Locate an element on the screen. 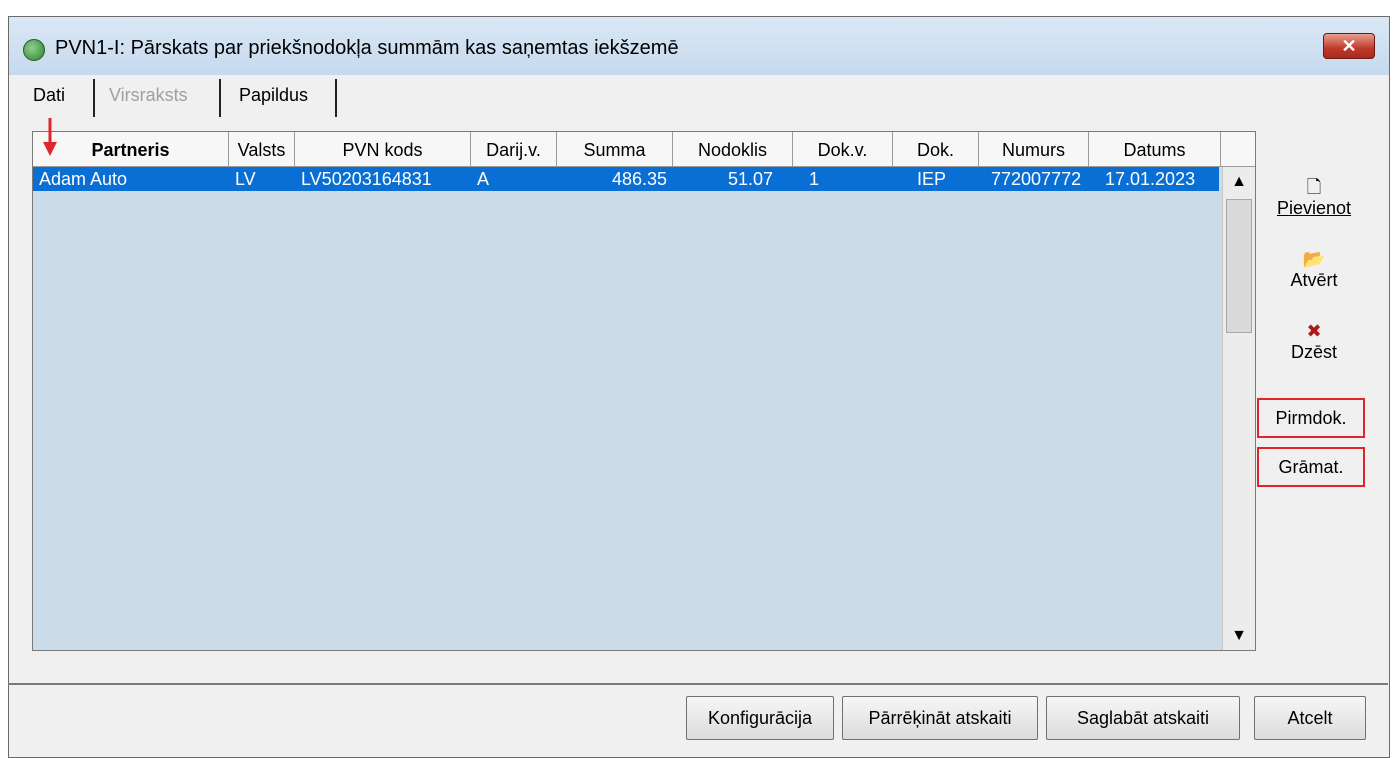 The height and width of the screenshot is (758, 1398). cell-nodoklis: 51.07 is located at coordinates (750, 179).